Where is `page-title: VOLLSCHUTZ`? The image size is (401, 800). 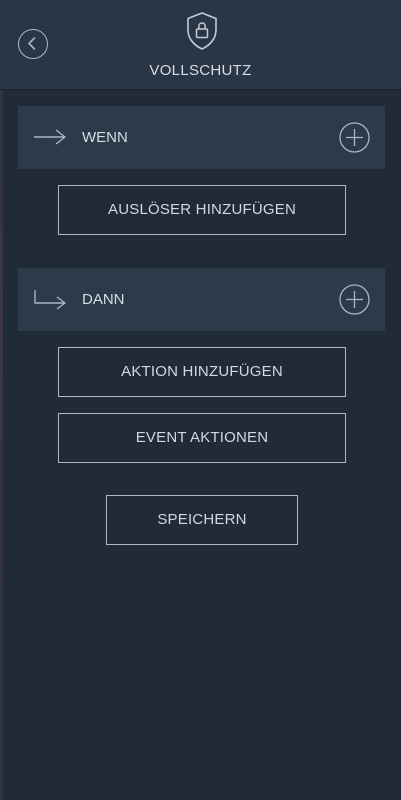 page-title: VOLLSCHUTZ is located at coordinates (200, 70).